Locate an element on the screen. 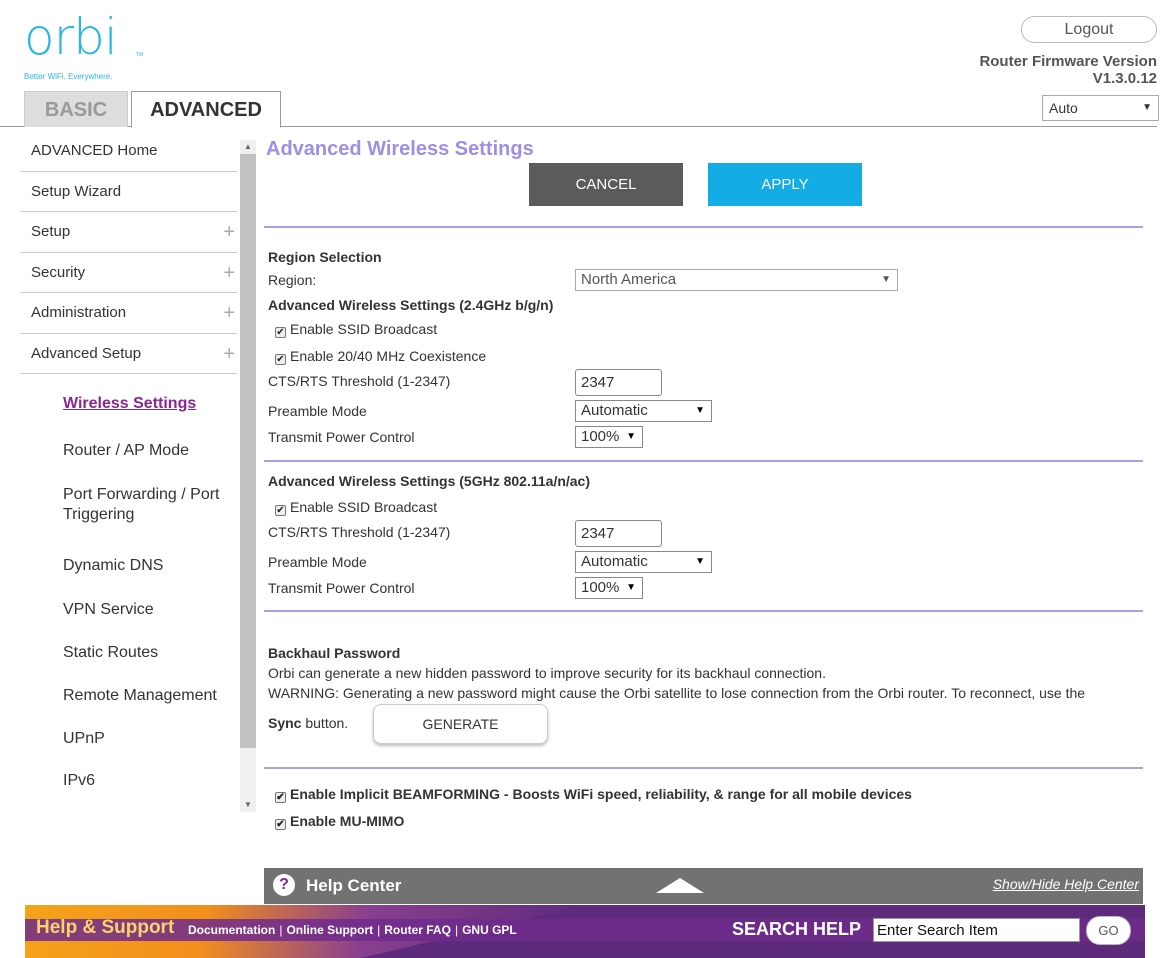 Image resolution: width=1169 pixels, height=958 pixels. help-center-bar: ? Help Center Show/Hide Help Center is located at coordinates (703, 886).